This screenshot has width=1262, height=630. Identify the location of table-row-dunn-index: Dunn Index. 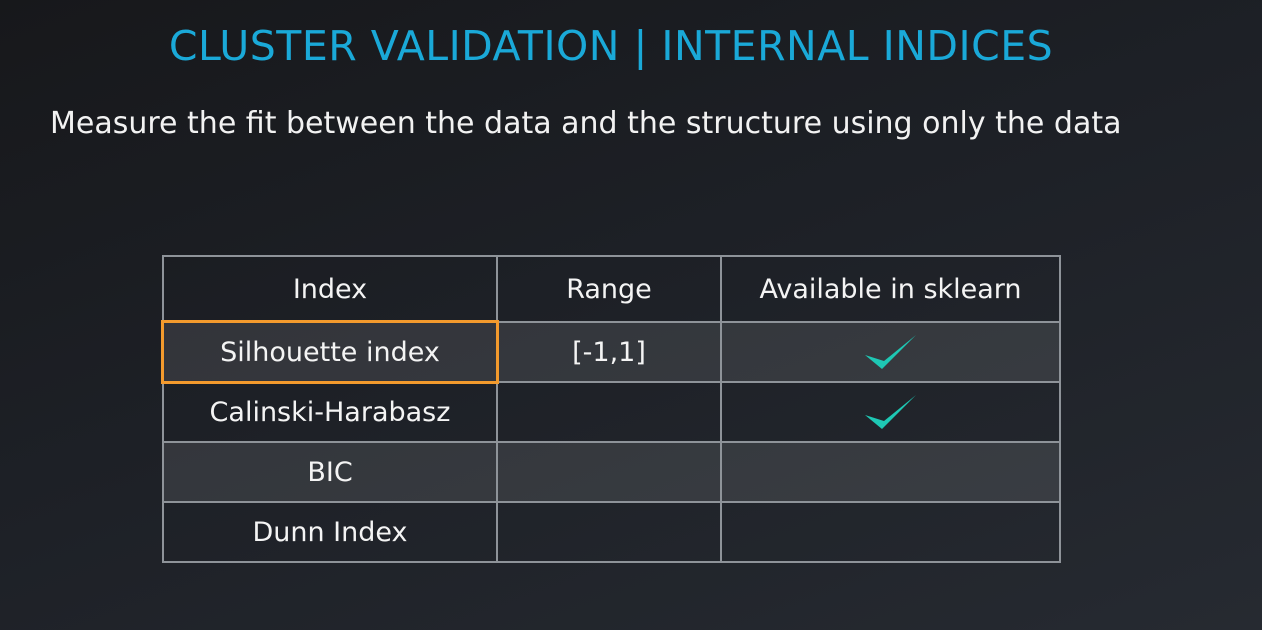
(611, 532).